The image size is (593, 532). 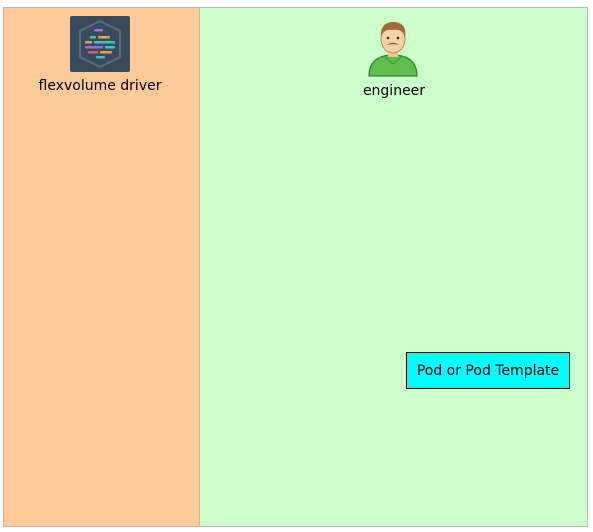 I want to click on engineer-label: engineer, so click(x=394, y=91).